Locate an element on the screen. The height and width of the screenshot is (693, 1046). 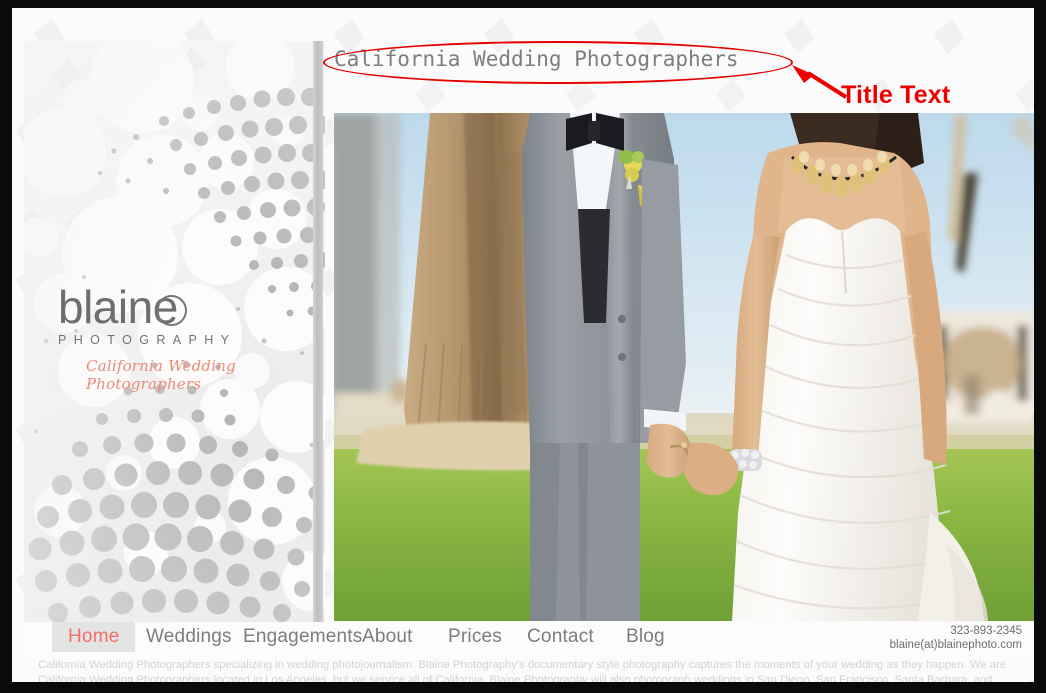
sidebar-photo-divider is located at coordinates (318, 331).